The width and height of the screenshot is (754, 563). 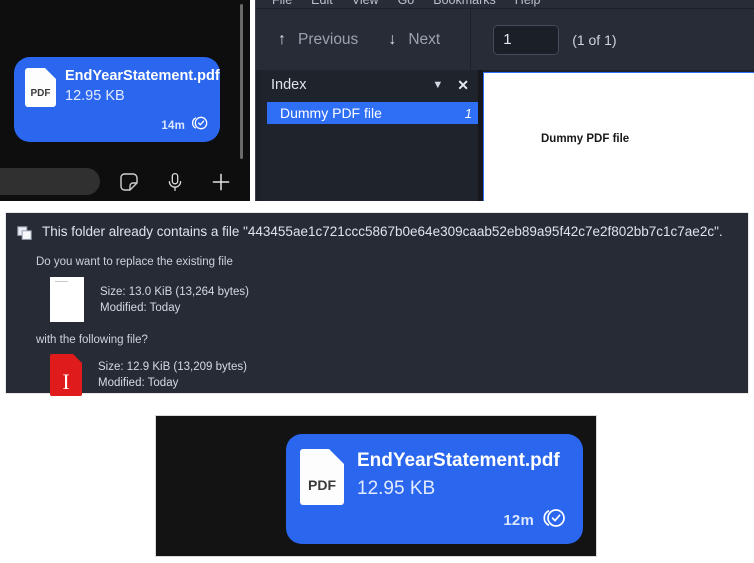 I want to click on index-entry-dummy-pdf-file: Dummy PDF file 1, so click(x=372, y=113).